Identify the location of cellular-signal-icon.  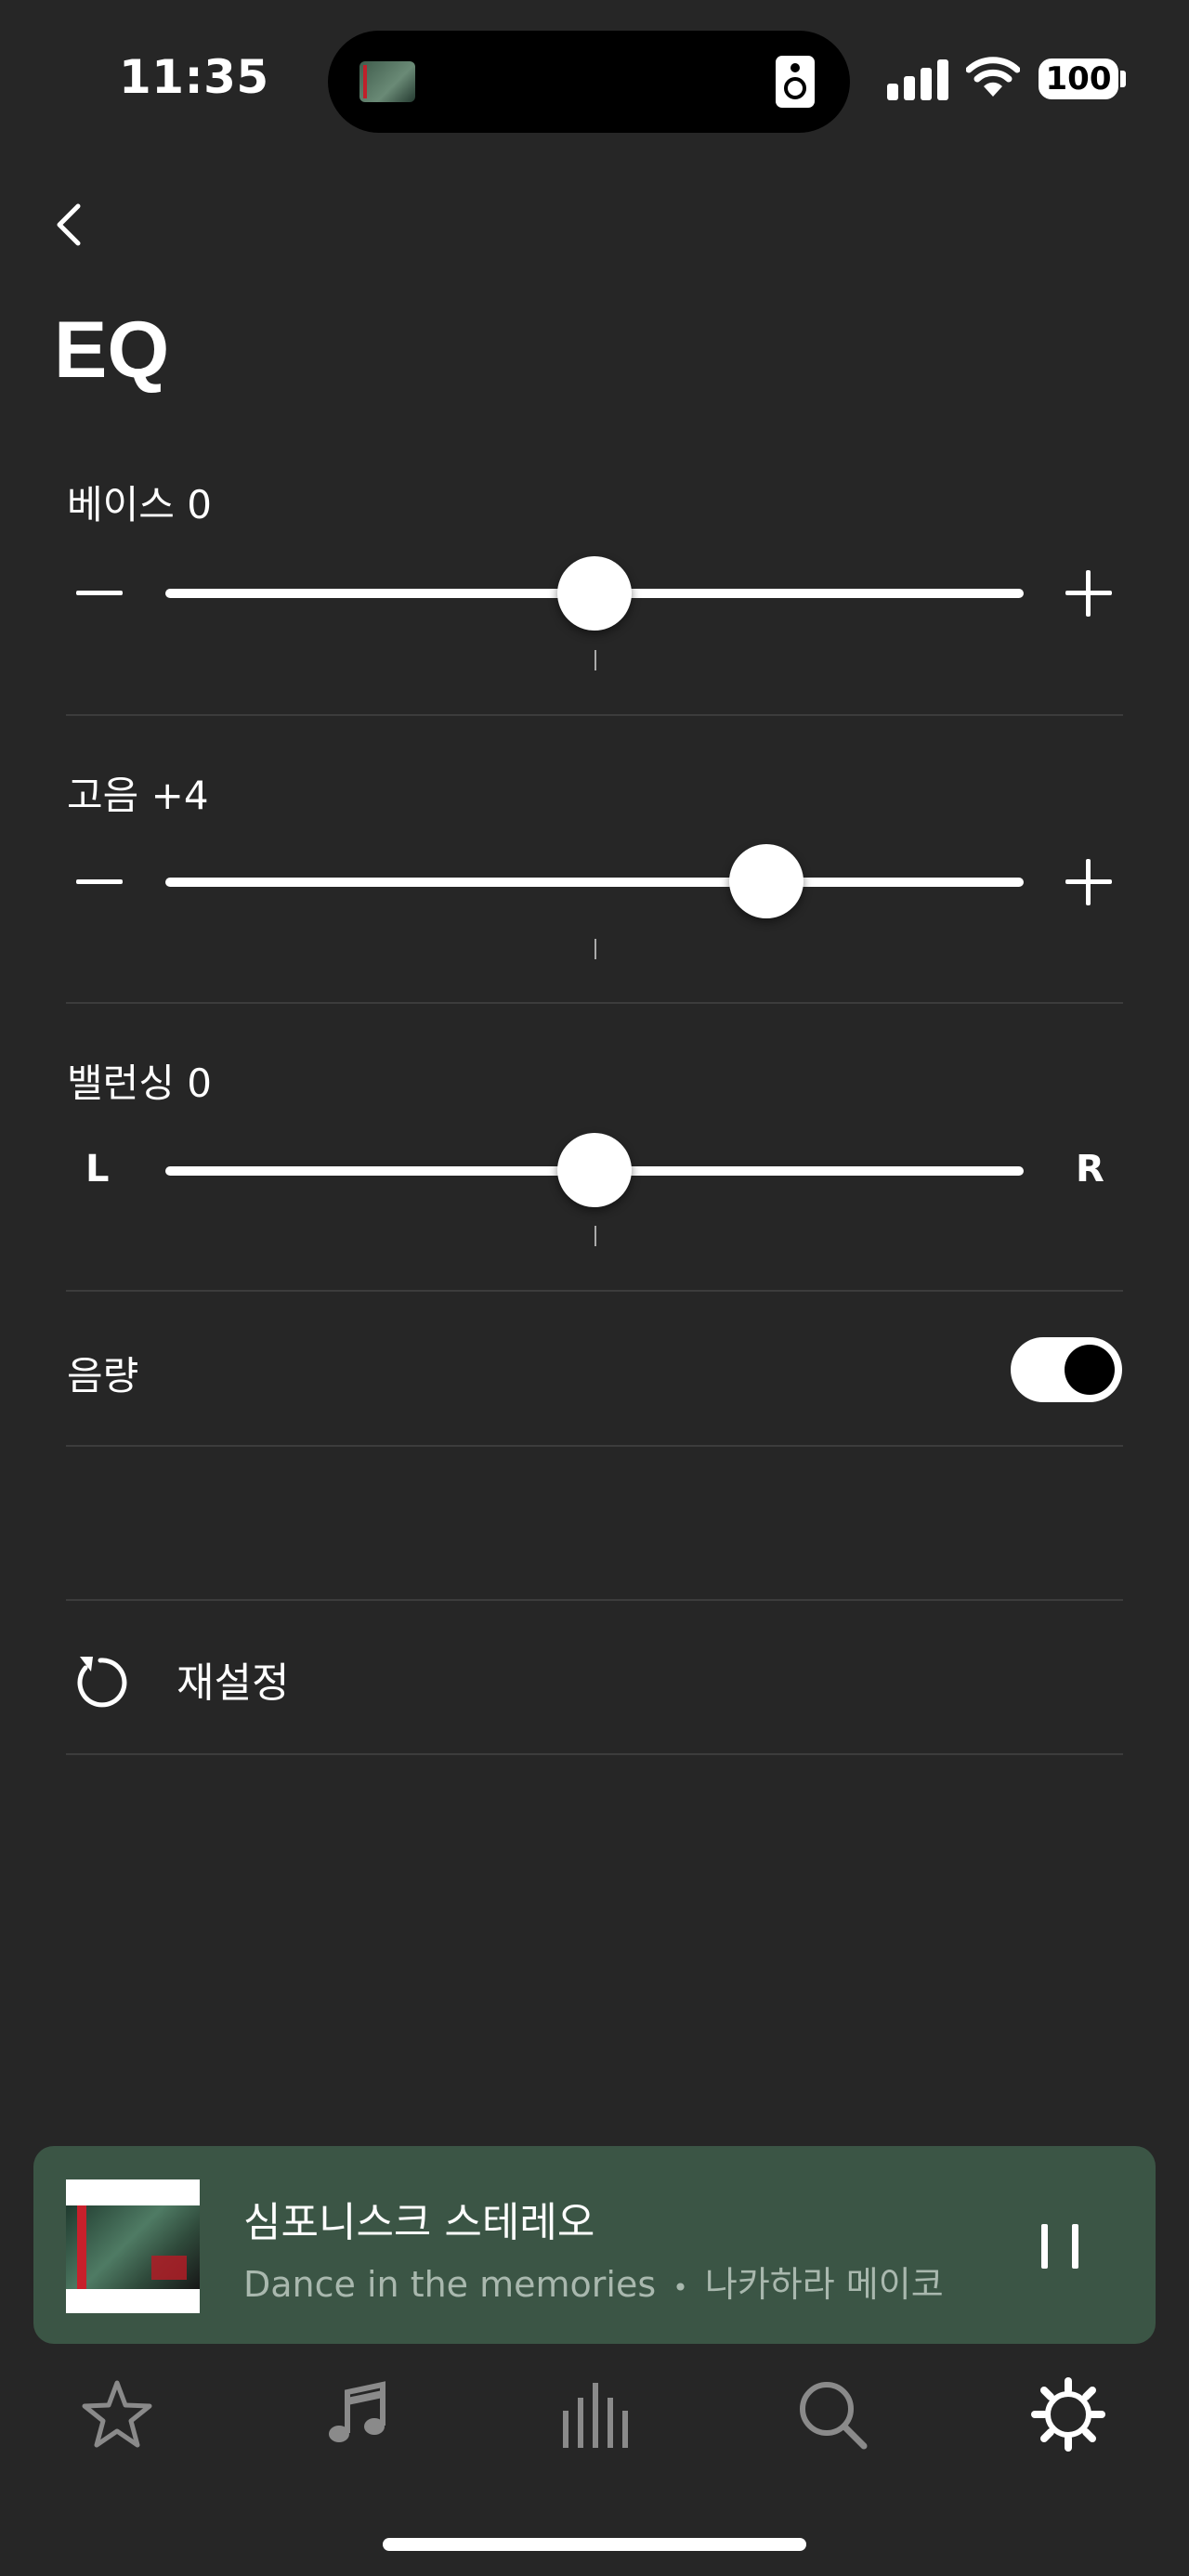
(917, 79).